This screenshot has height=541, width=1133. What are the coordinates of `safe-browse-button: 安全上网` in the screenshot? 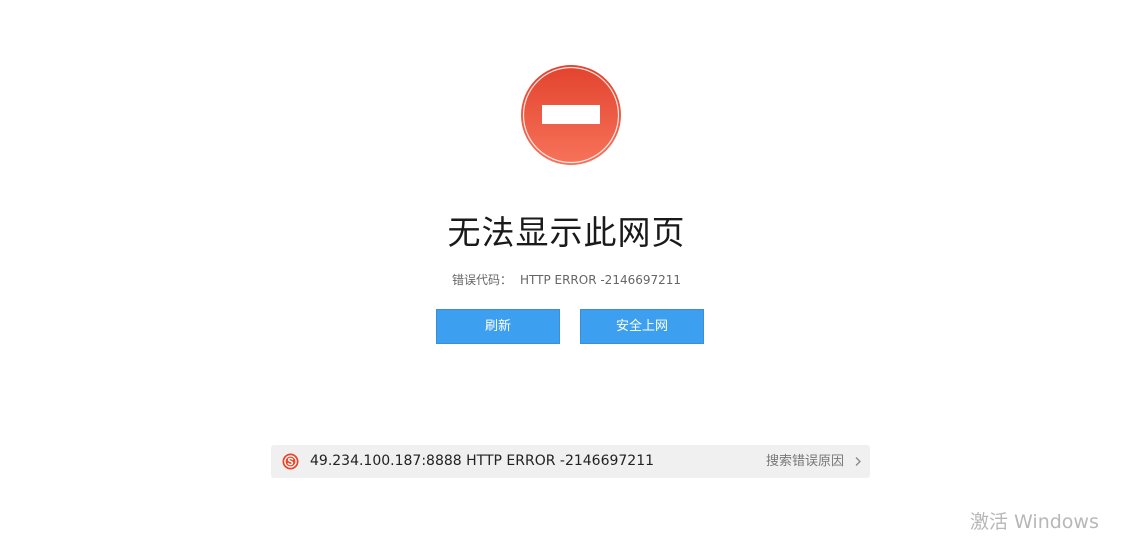 It's located at (642, 326).